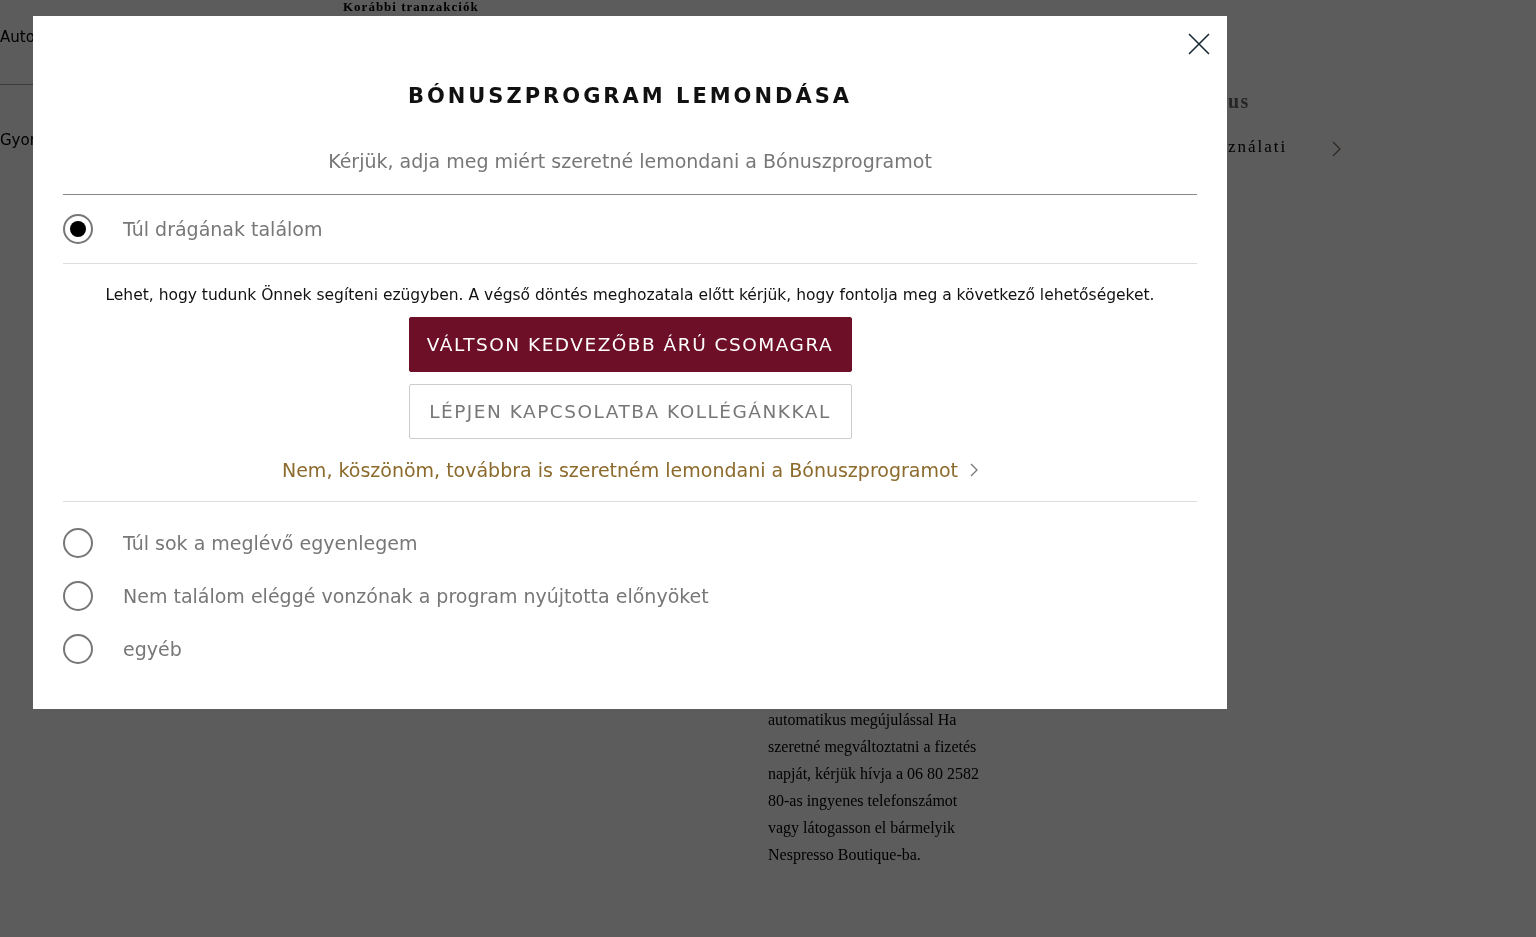 The width and height of the screenshot is (1536, 937). Describe the element at coordinates (630, 295) in the screenshot. I see `retention-message: Lehet, hogy tudunk Önnek segíteni ezügyben. A végső döntés meghozatala előtt kérjük, hogy fontolja meg a következő lehetőségeket.` at that location.